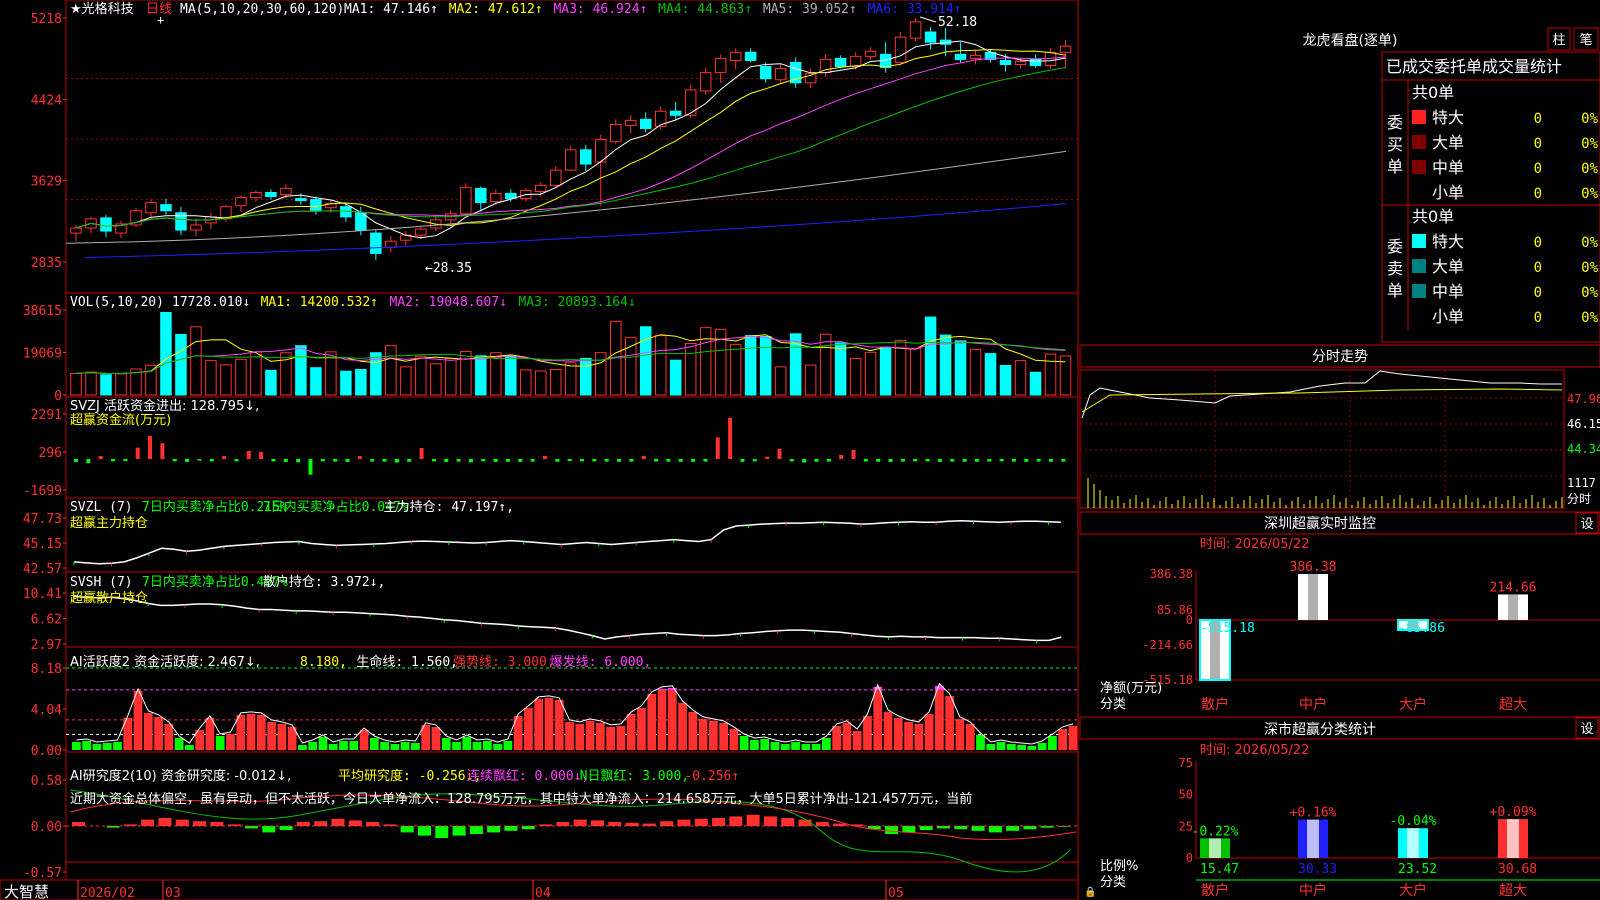 The image size is (1600, 900). I want to click on date-label: 03, so click(173, 893).